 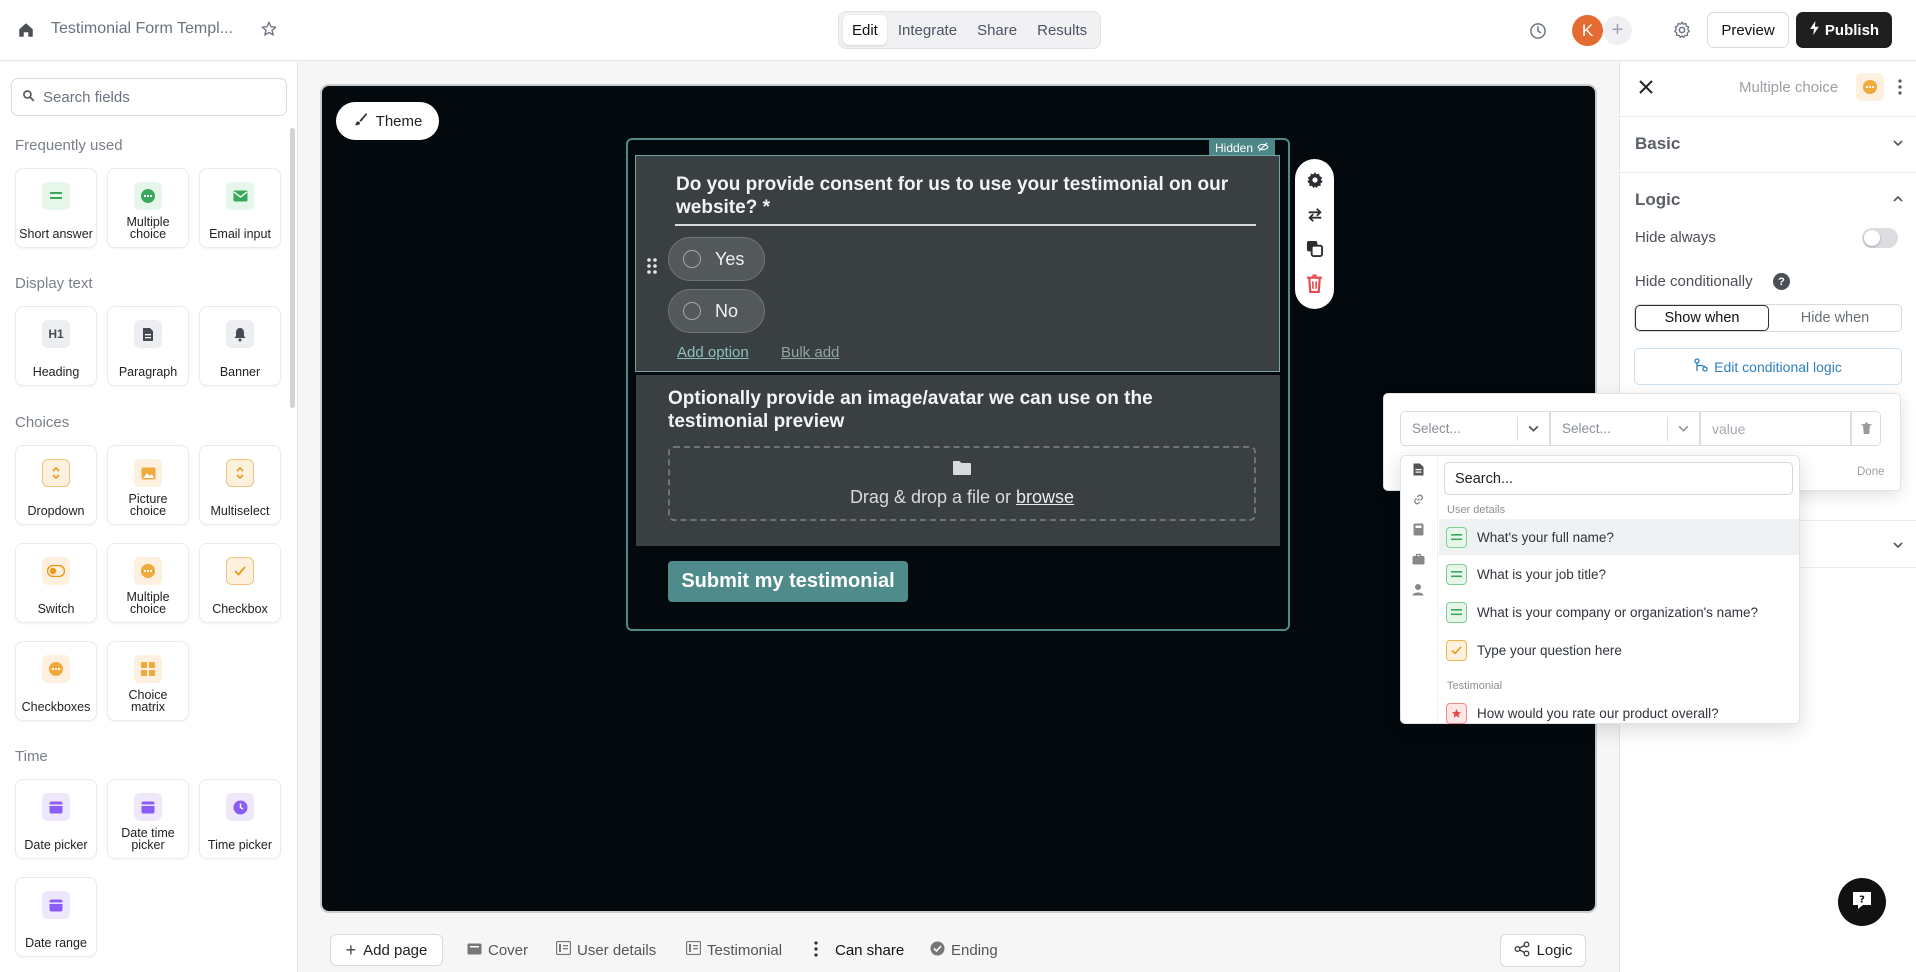 What do you see at coordinates (240, 485) in the screenshot?
I see `field-card-multiselect: Multiselect` at bounding box center [240, 485].